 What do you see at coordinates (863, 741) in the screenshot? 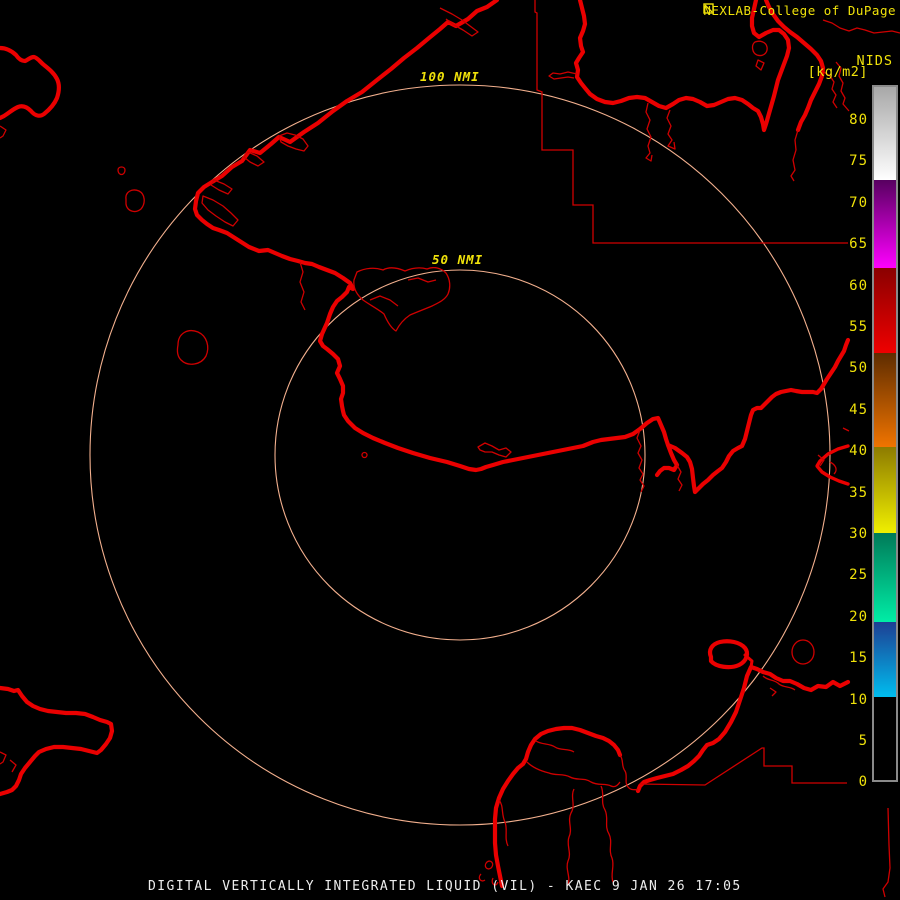
I see `color-scale-tick-label: 5` at bounding box center [863, 741].